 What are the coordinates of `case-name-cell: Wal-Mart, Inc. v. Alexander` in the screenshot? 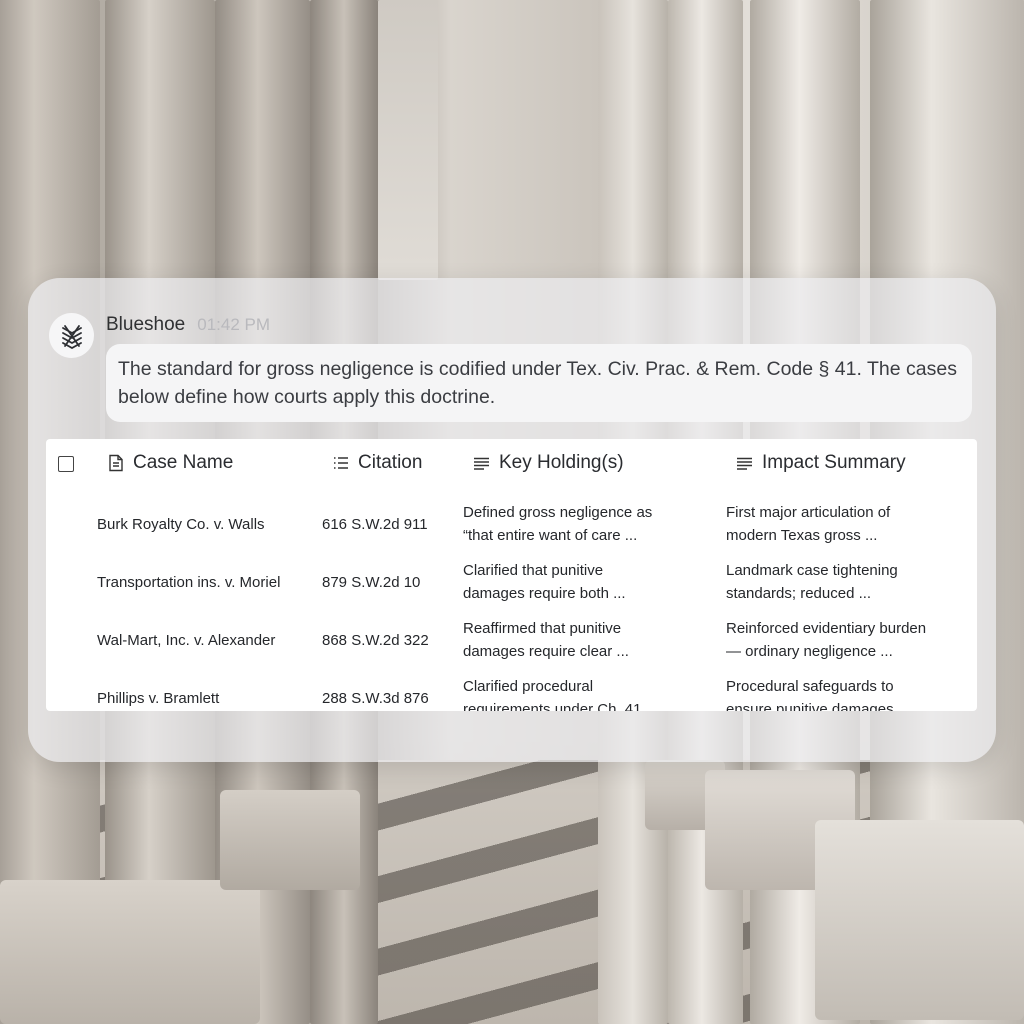 It's located at (186, 640).